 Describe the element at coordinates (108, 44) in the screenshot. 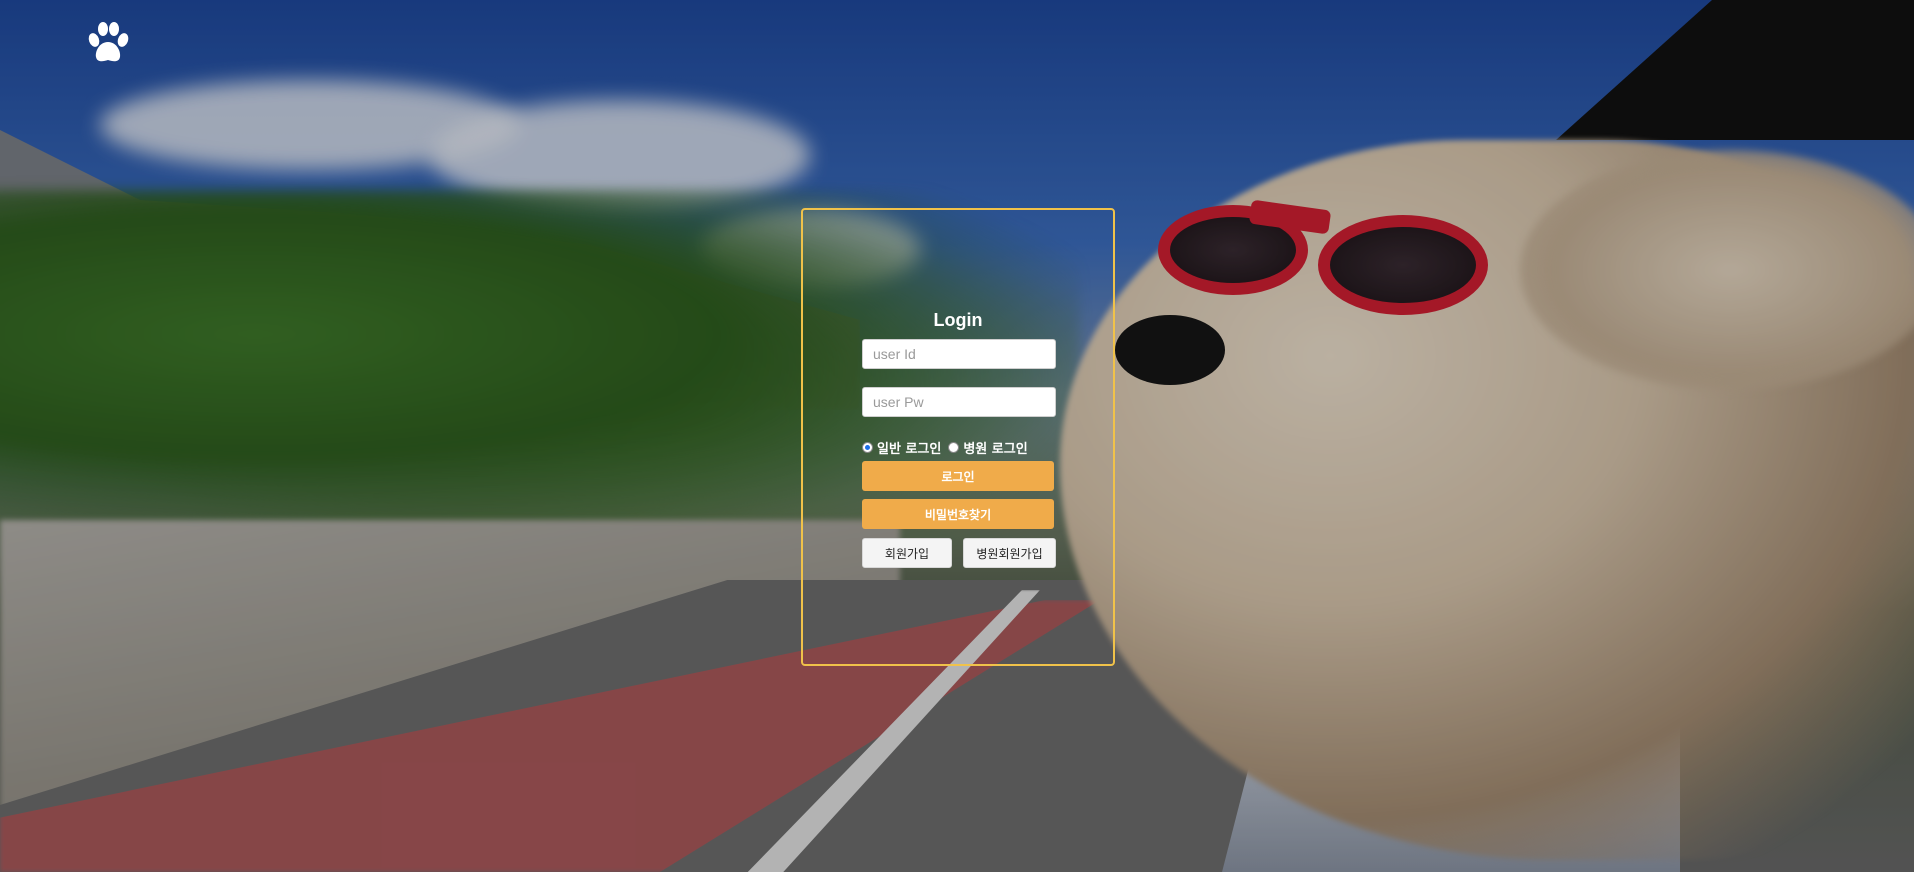

I see `paw-icon` at that location.